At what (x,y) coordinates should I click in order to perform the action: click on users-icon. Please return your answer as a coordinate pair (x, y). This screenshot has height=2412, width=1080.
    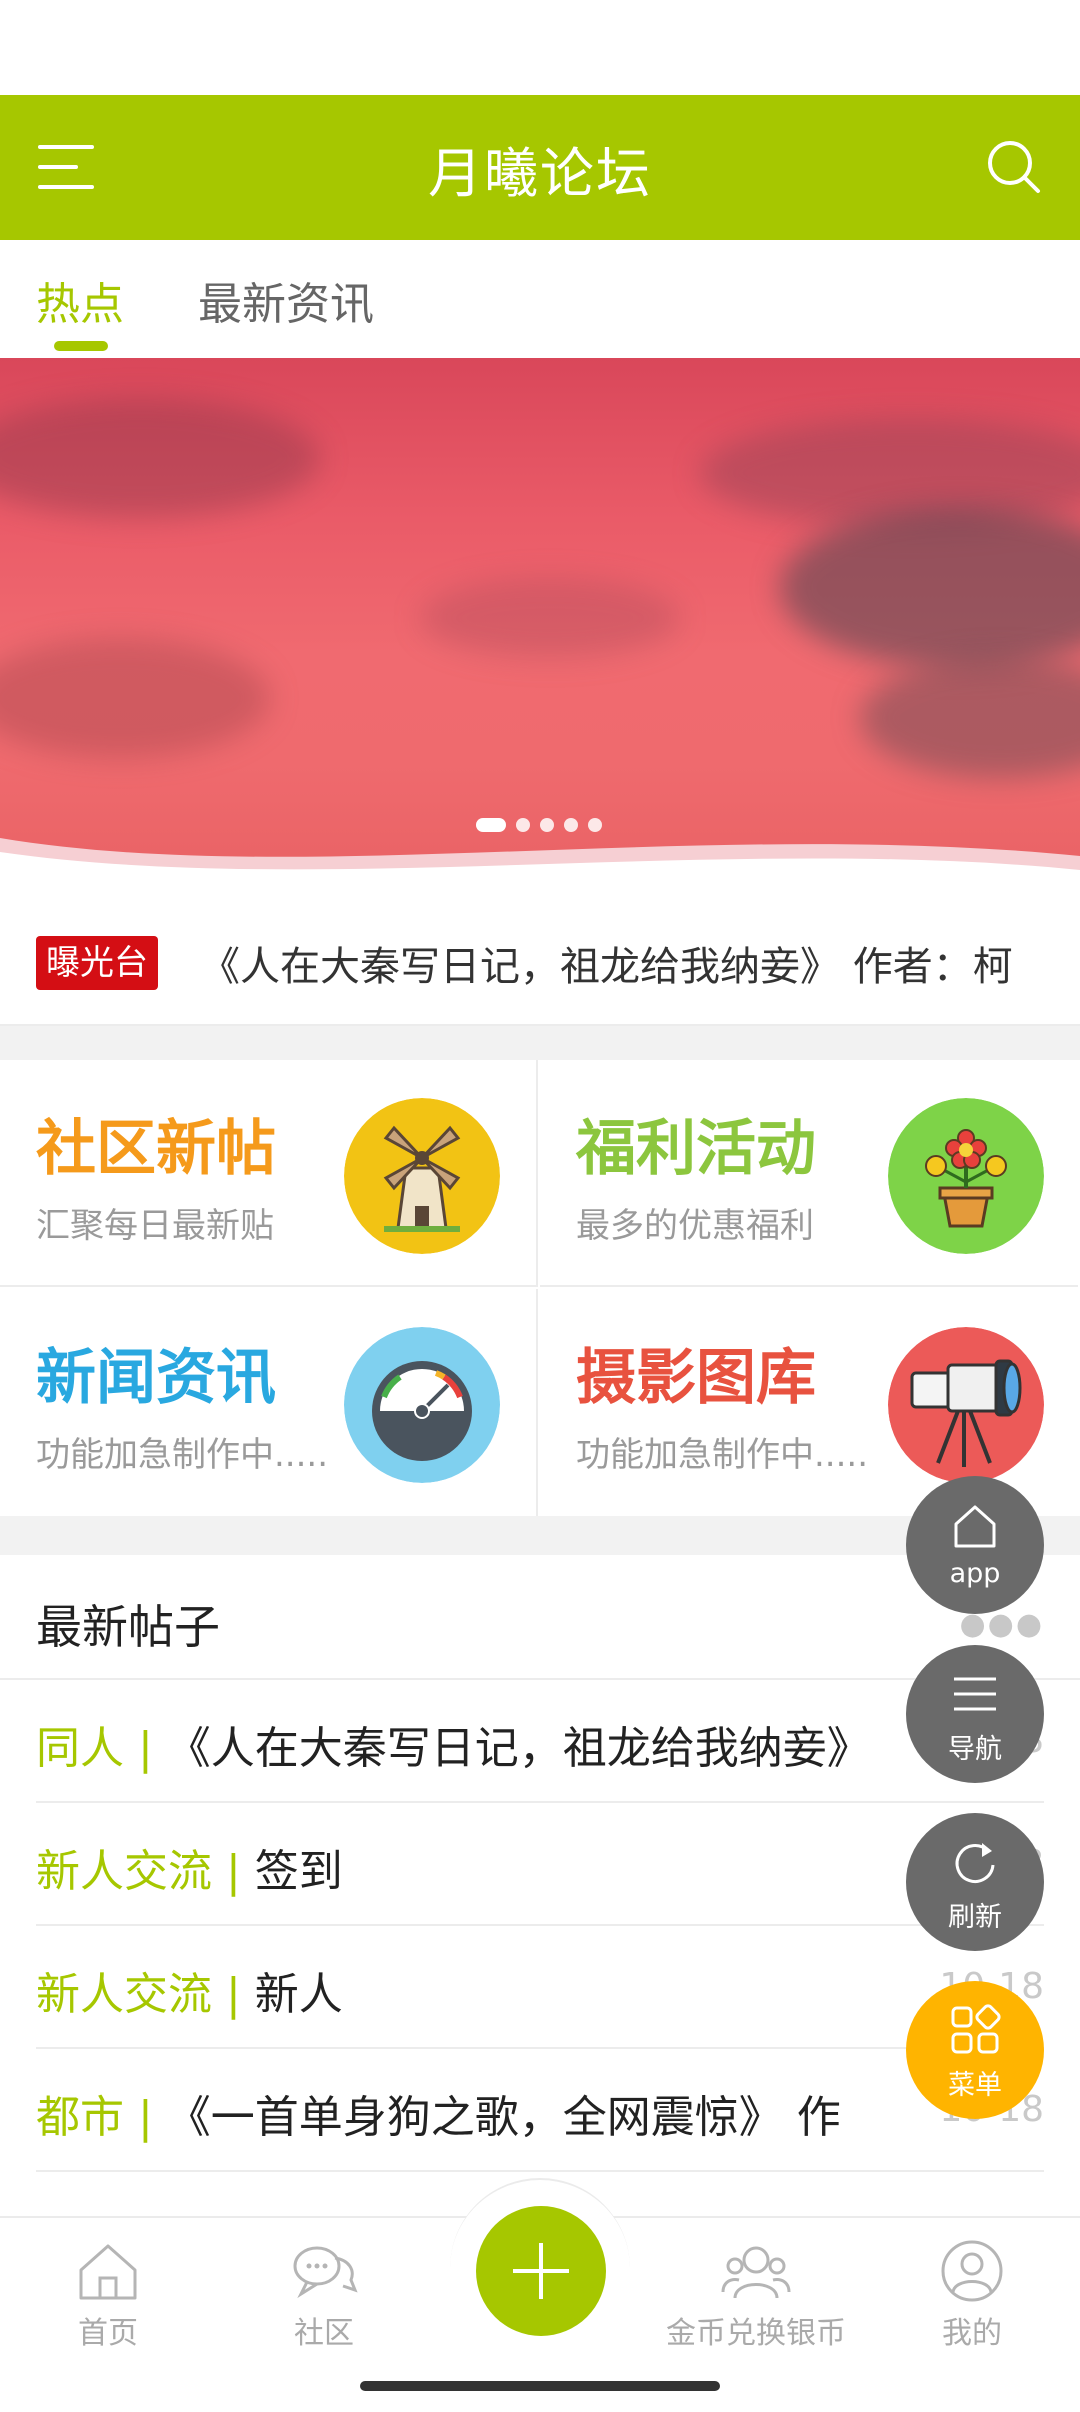
    Looking at the image, I should click on (756, 2272).